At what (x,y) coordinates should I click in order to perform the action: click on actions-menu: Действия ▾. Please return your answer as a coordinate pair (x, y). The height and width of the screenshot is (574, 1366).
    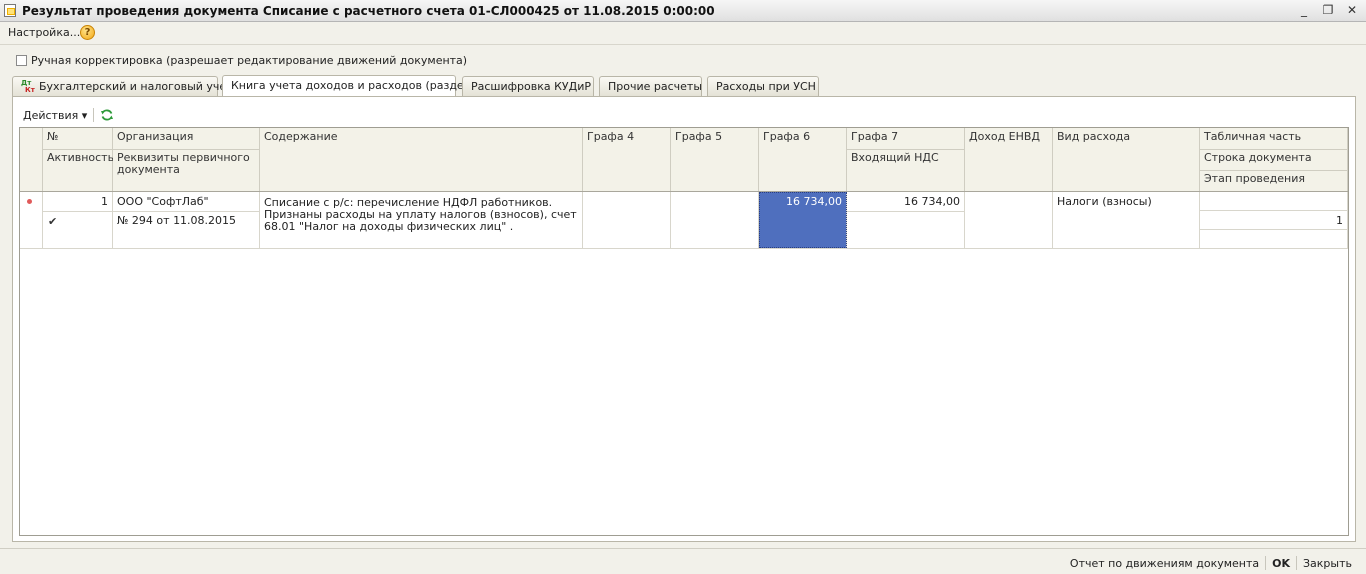
    Looking at the image, I should click on (55, 115).